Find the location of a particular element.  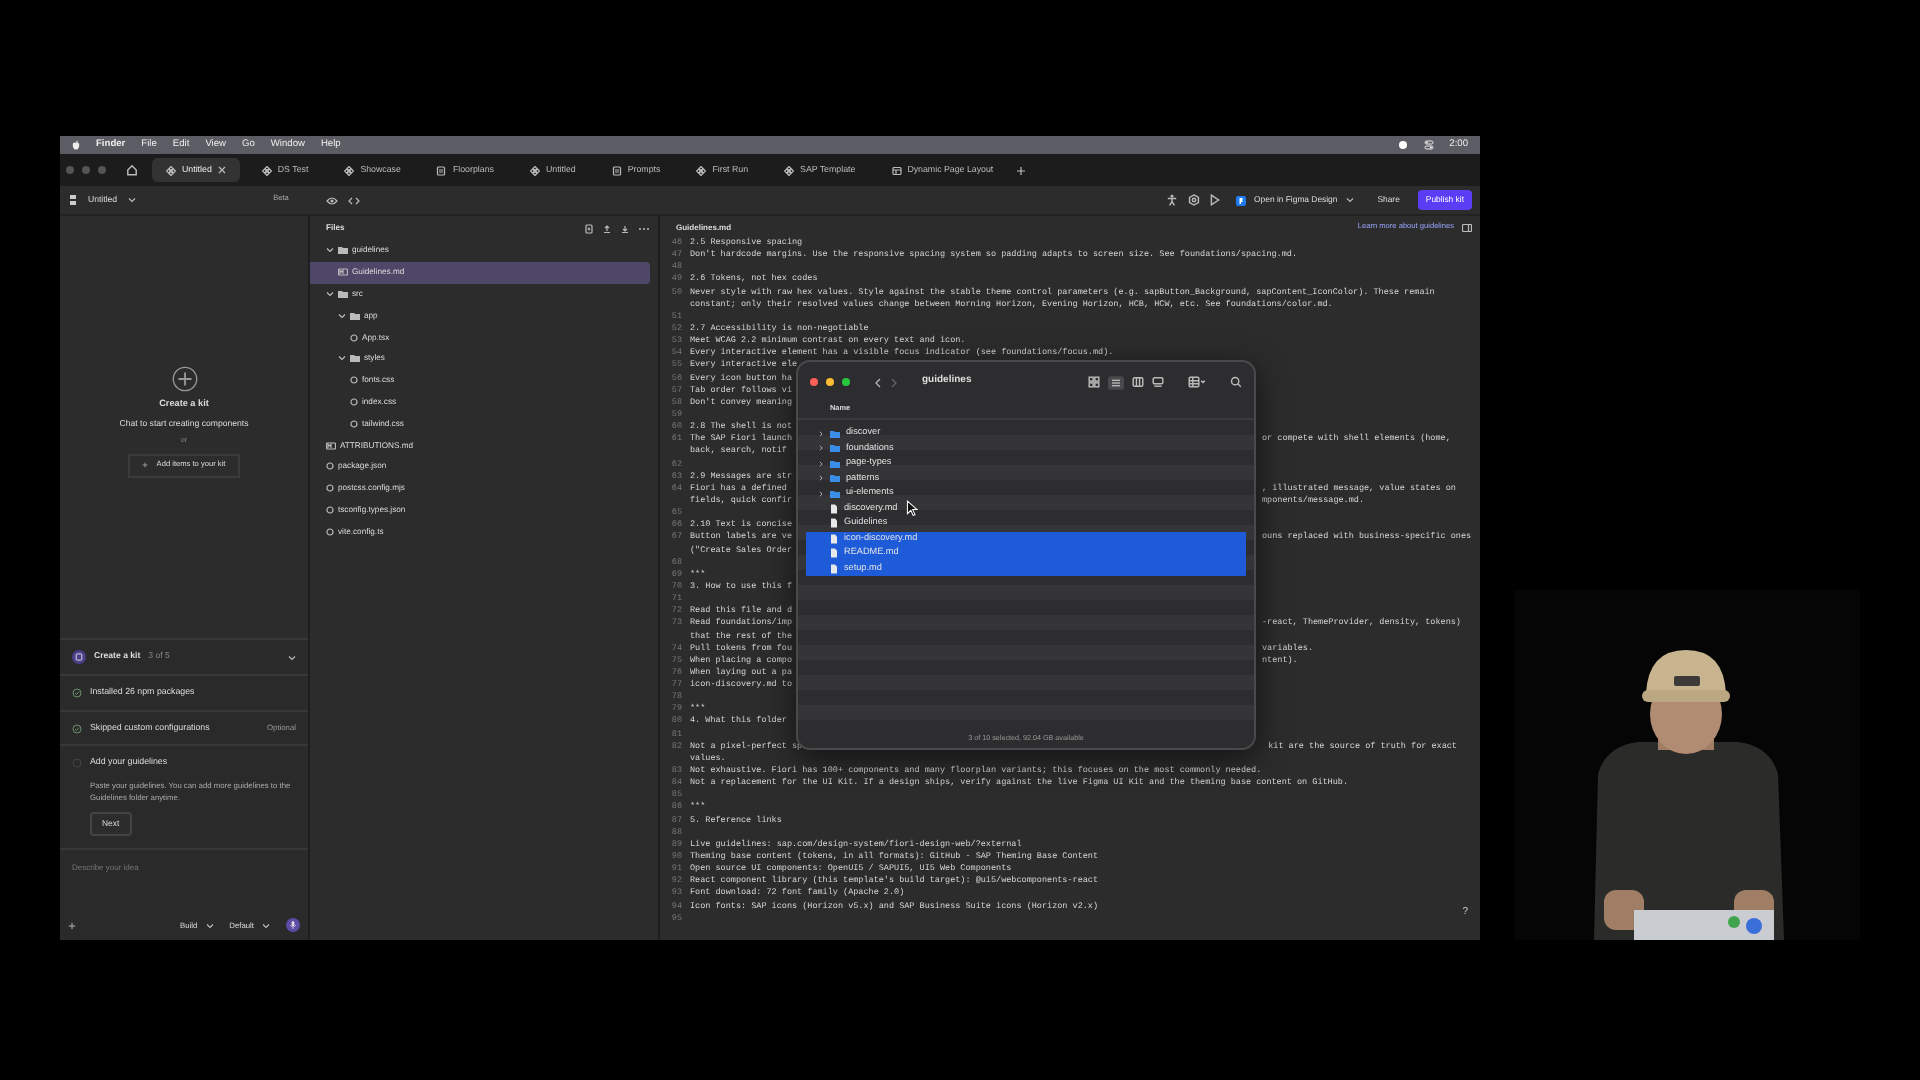

group-icon is located at coordinates (1197, 382).